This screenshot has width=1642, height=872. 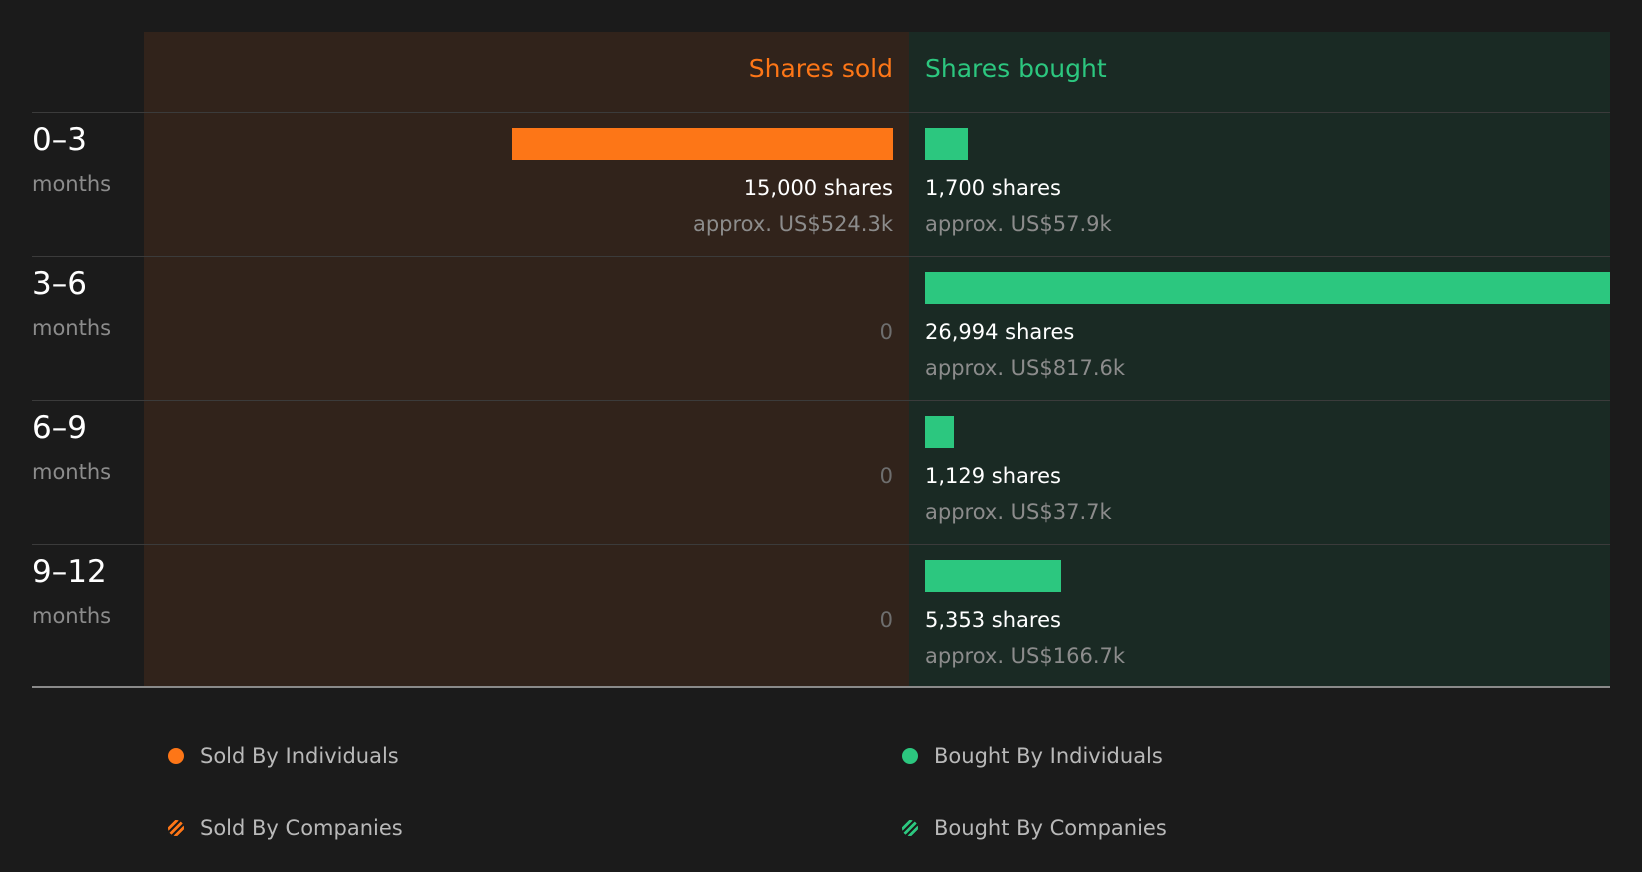 I want to click on legend-sold-companies: Sold By Companies, so click(x=285, y=828).